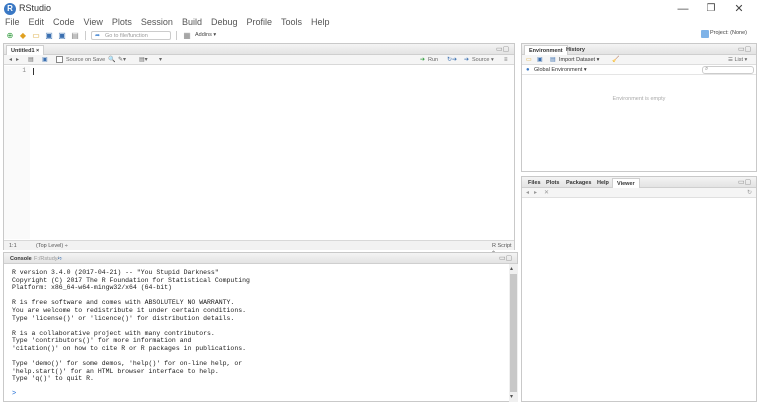 The width and height of the screenshot is (757, 402). Describe the element at coordinates (60, 259) in the screenshot. I see `go-to-directory-icon: ➪` at that location.